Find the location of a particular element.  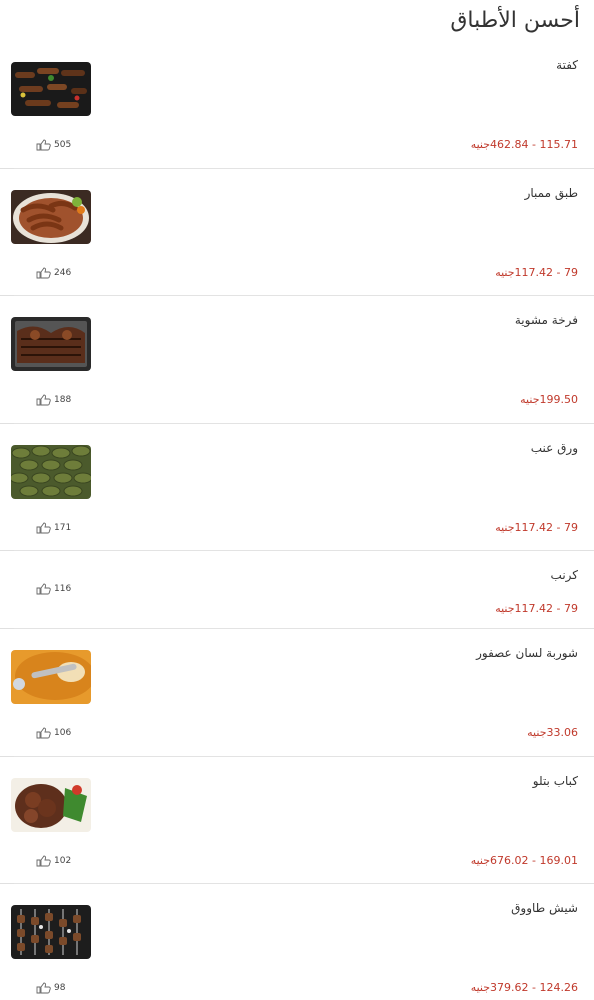

dish-name: شوربة لسان عصفور is located at coordinates (527, 653).